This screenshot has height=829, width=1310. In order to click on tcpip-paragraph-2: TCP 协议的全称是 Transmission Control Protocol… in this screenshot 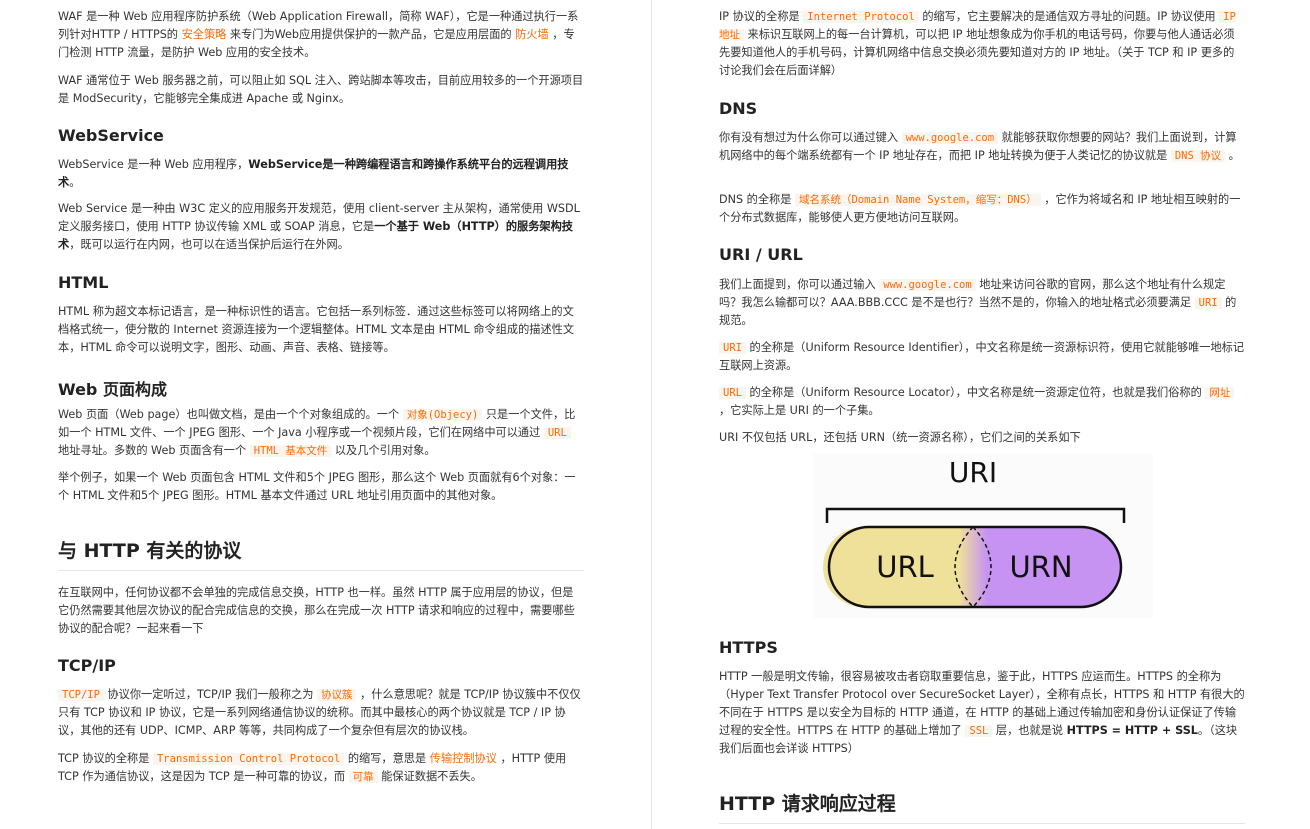, I will do `click(312, 767)`.